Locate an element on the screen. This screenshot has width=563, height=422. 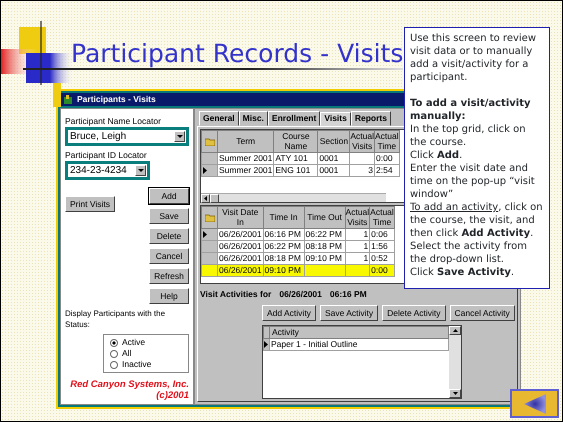
callout-heading: To add a visit/activity manually: is located at coordinates (471, 110).